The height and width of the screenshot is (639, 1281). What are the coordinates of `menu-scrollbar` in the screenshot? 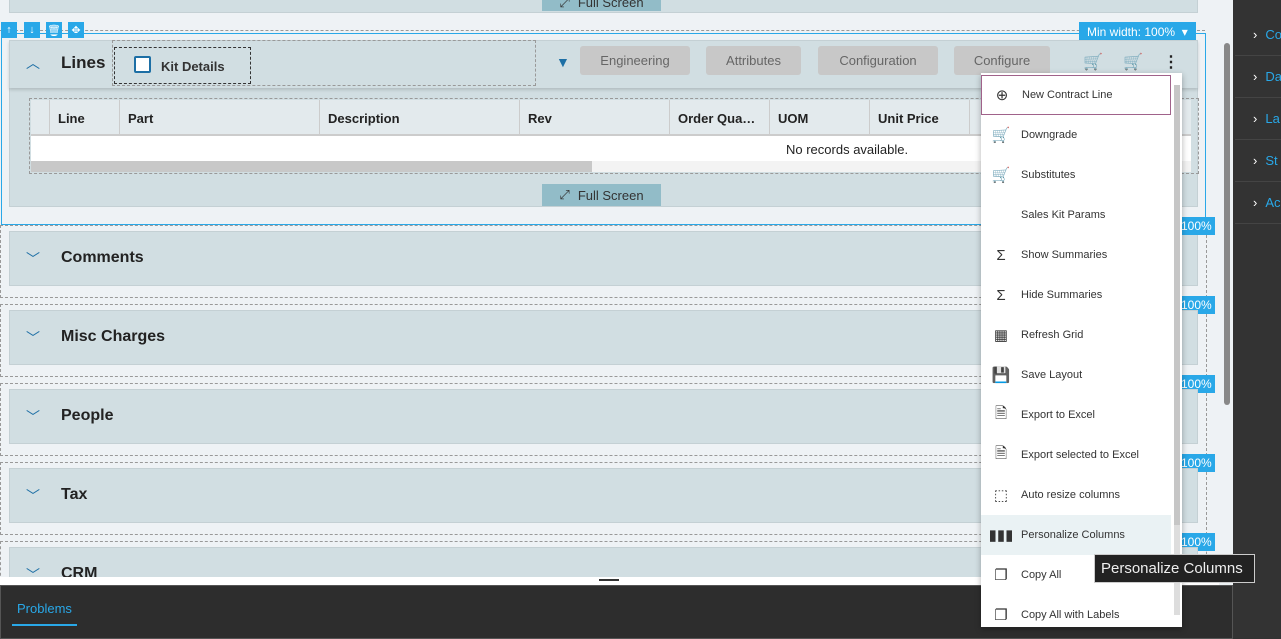 It's located at (1177, 350).